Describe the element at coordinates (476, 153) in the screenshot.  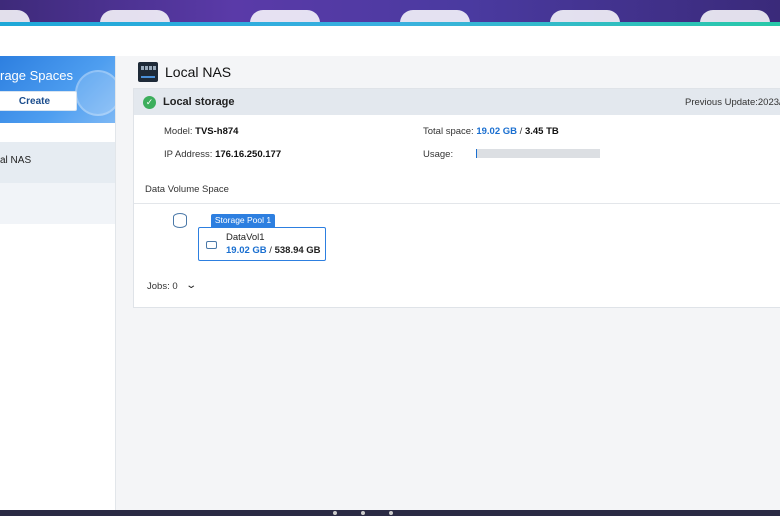
I see `usage-fill` at that location.